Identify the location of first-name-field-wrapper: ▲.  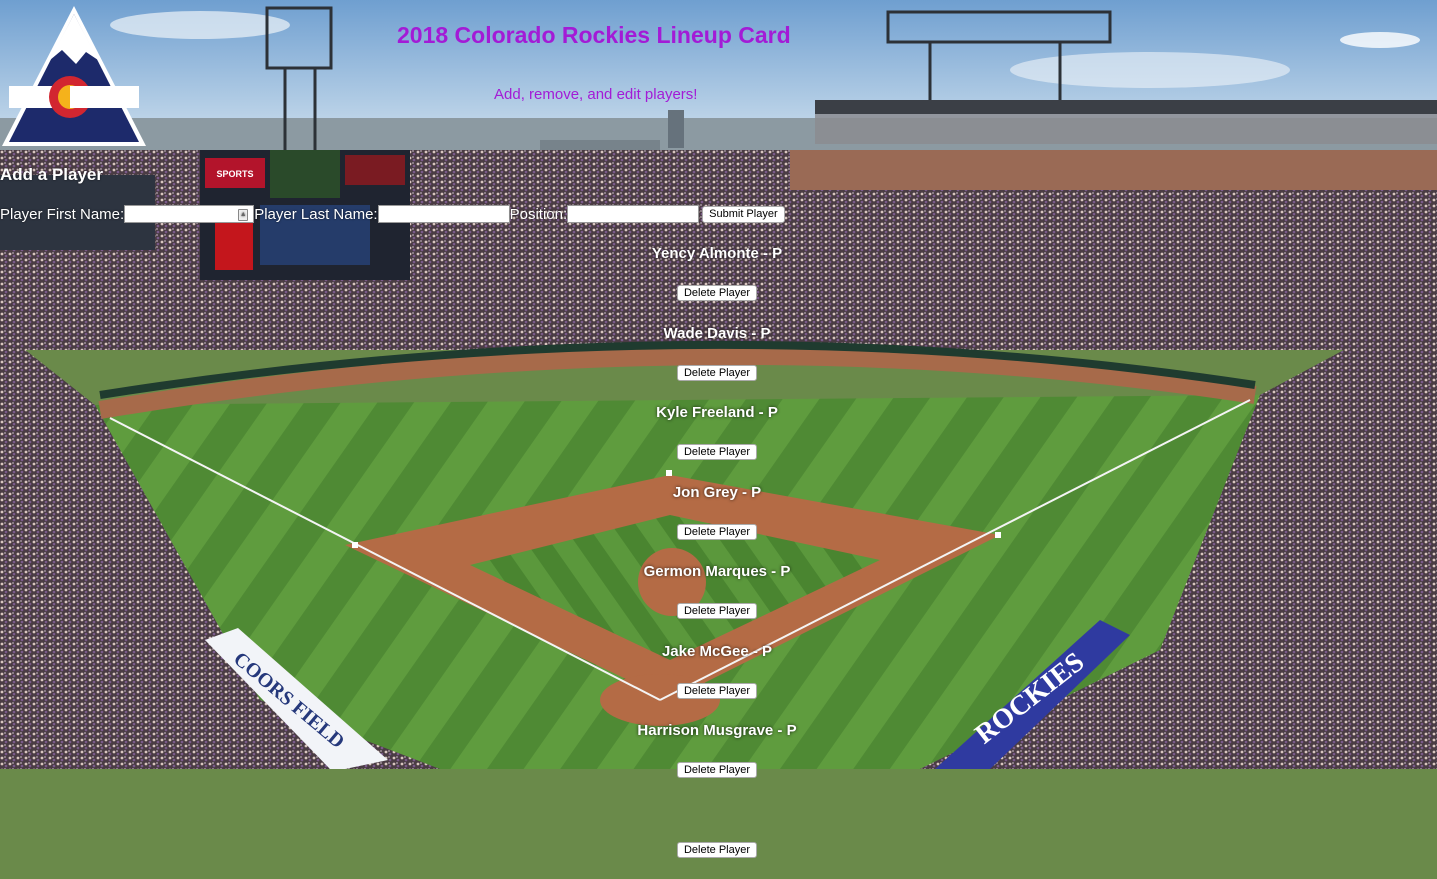
(189, 214).